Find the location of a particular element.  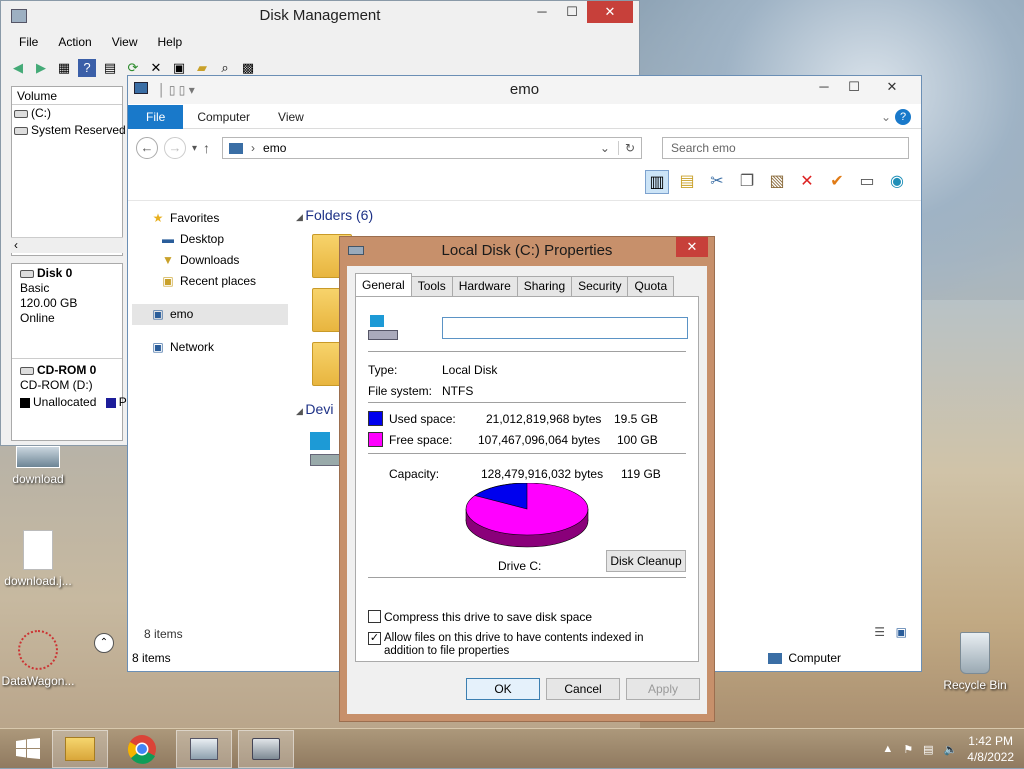

nav-label: Recent places is located at coordinates (218, 281).